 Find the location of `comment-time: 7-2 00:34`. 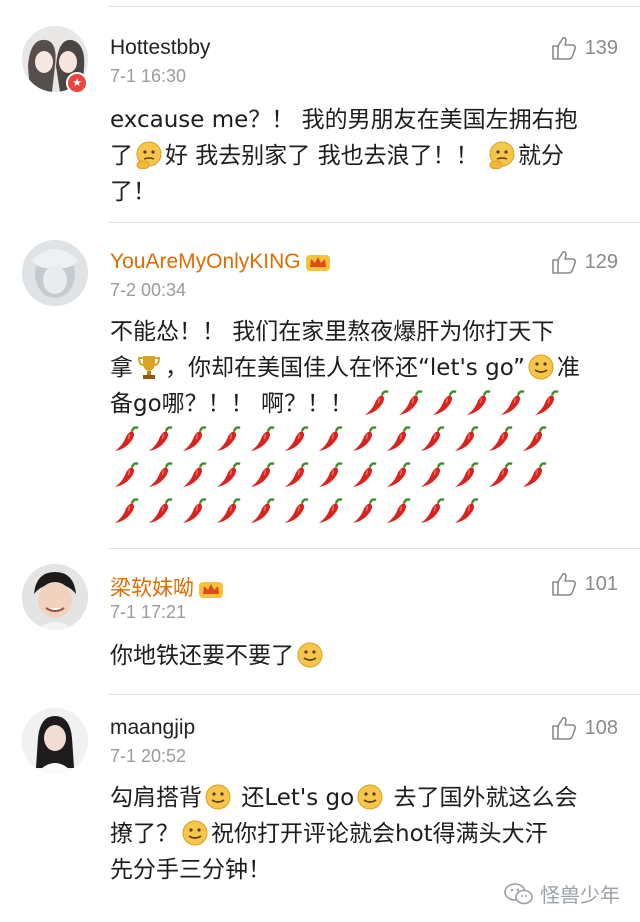

comment-time: 7-2 00:34 is located at coordinates (148, 290).